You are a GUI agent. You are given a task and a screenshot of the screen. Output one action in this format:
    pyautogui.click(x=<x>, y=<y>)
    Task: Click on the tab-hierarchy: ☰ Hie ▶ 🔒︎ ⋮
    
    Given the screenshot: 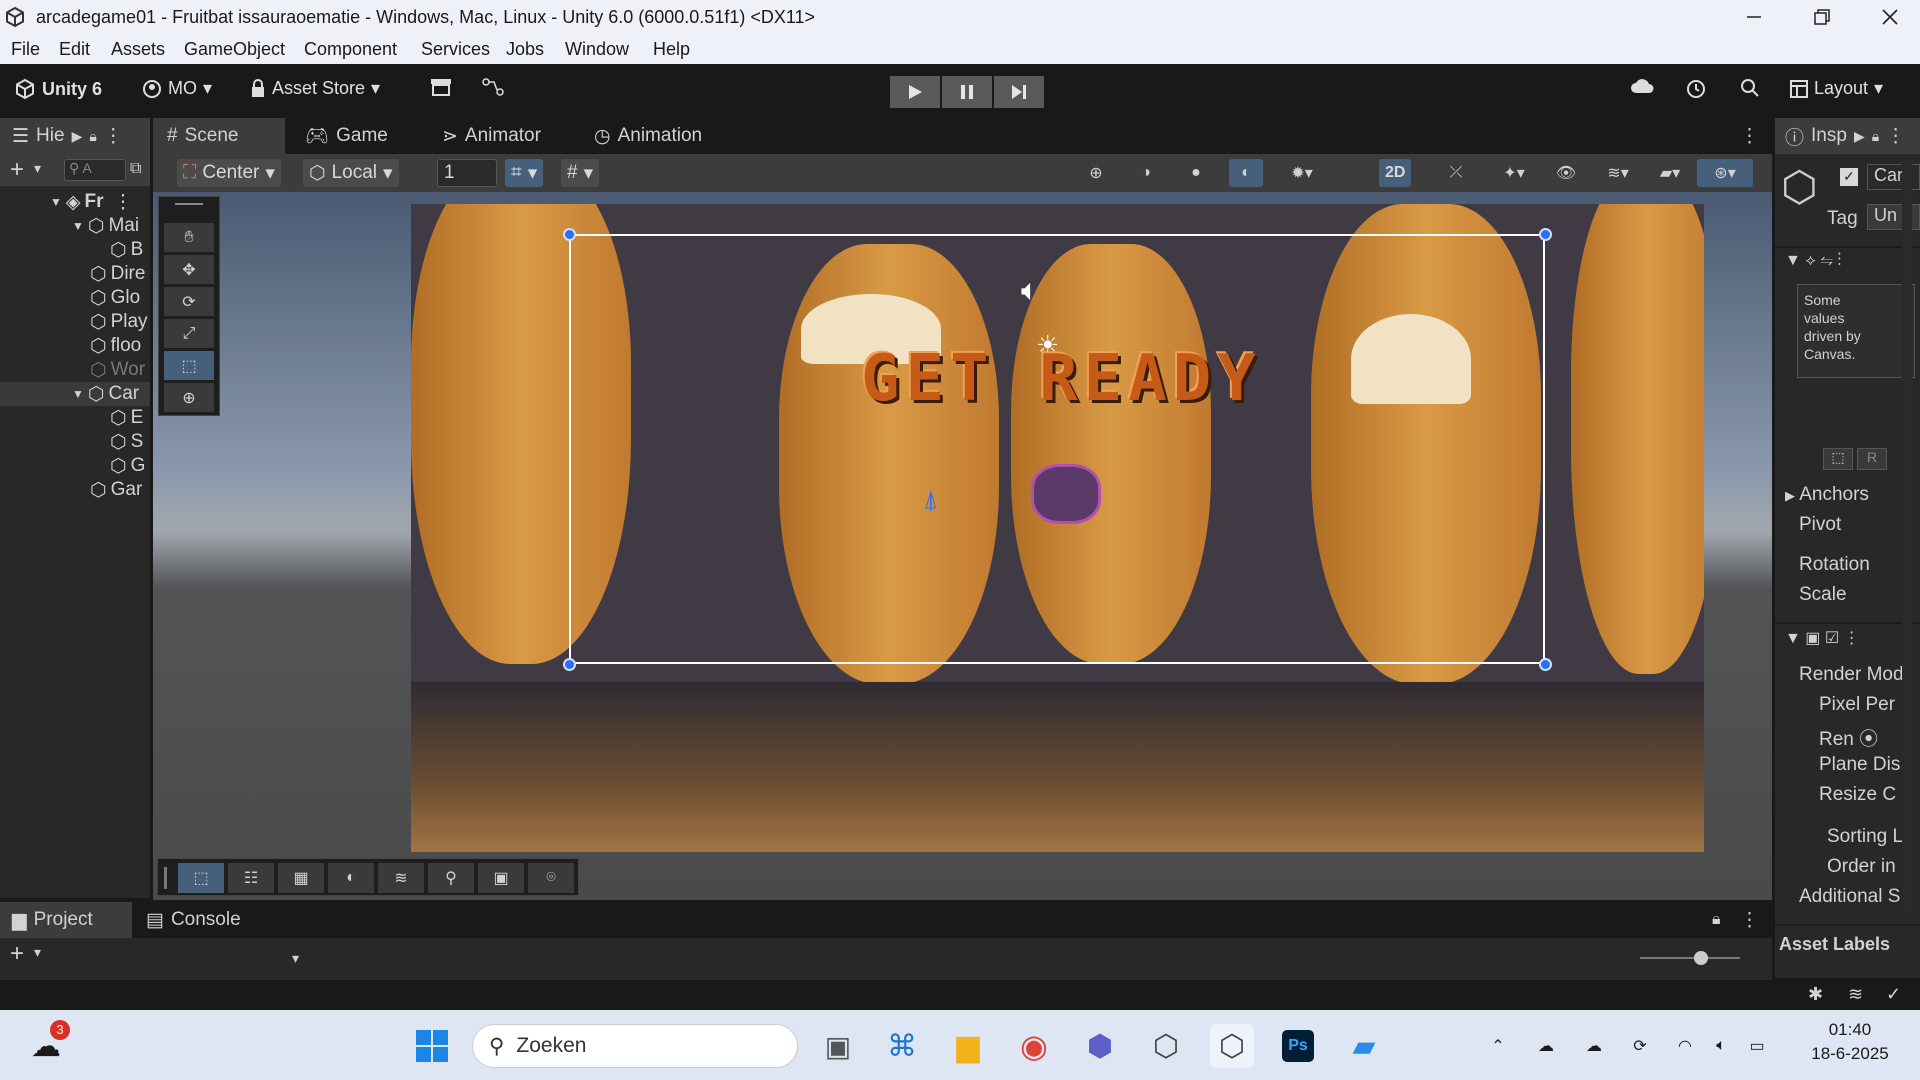 What is the action you would take?
    pyautogui.click(x=75, y=136)
    